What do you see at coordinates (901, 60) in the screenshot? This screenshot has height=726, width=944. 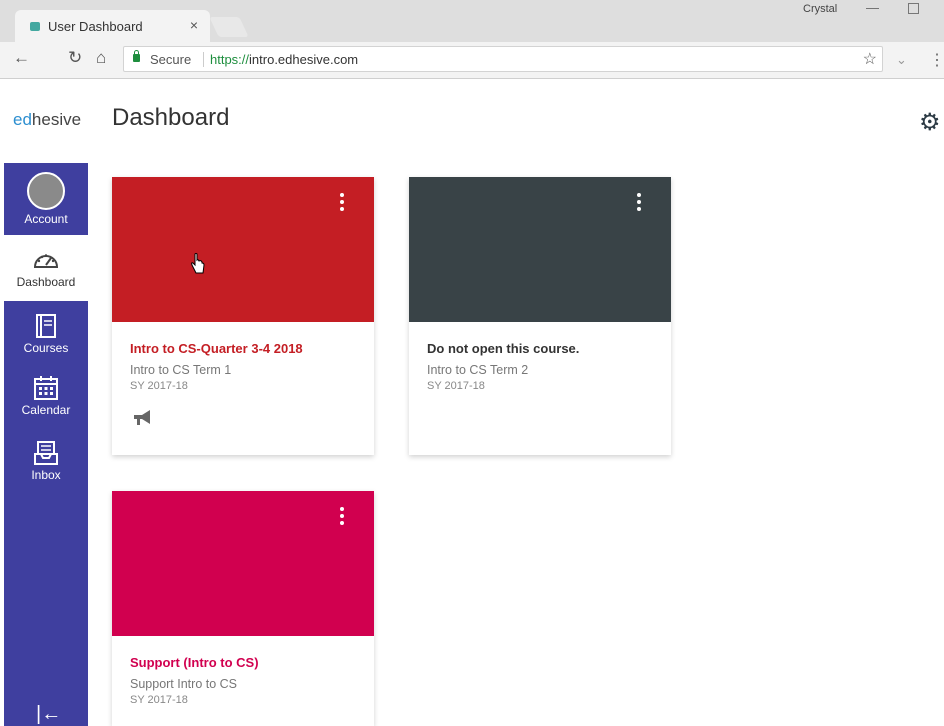 I see `extension-icon: ⌄` at bounding box center [901, 60].